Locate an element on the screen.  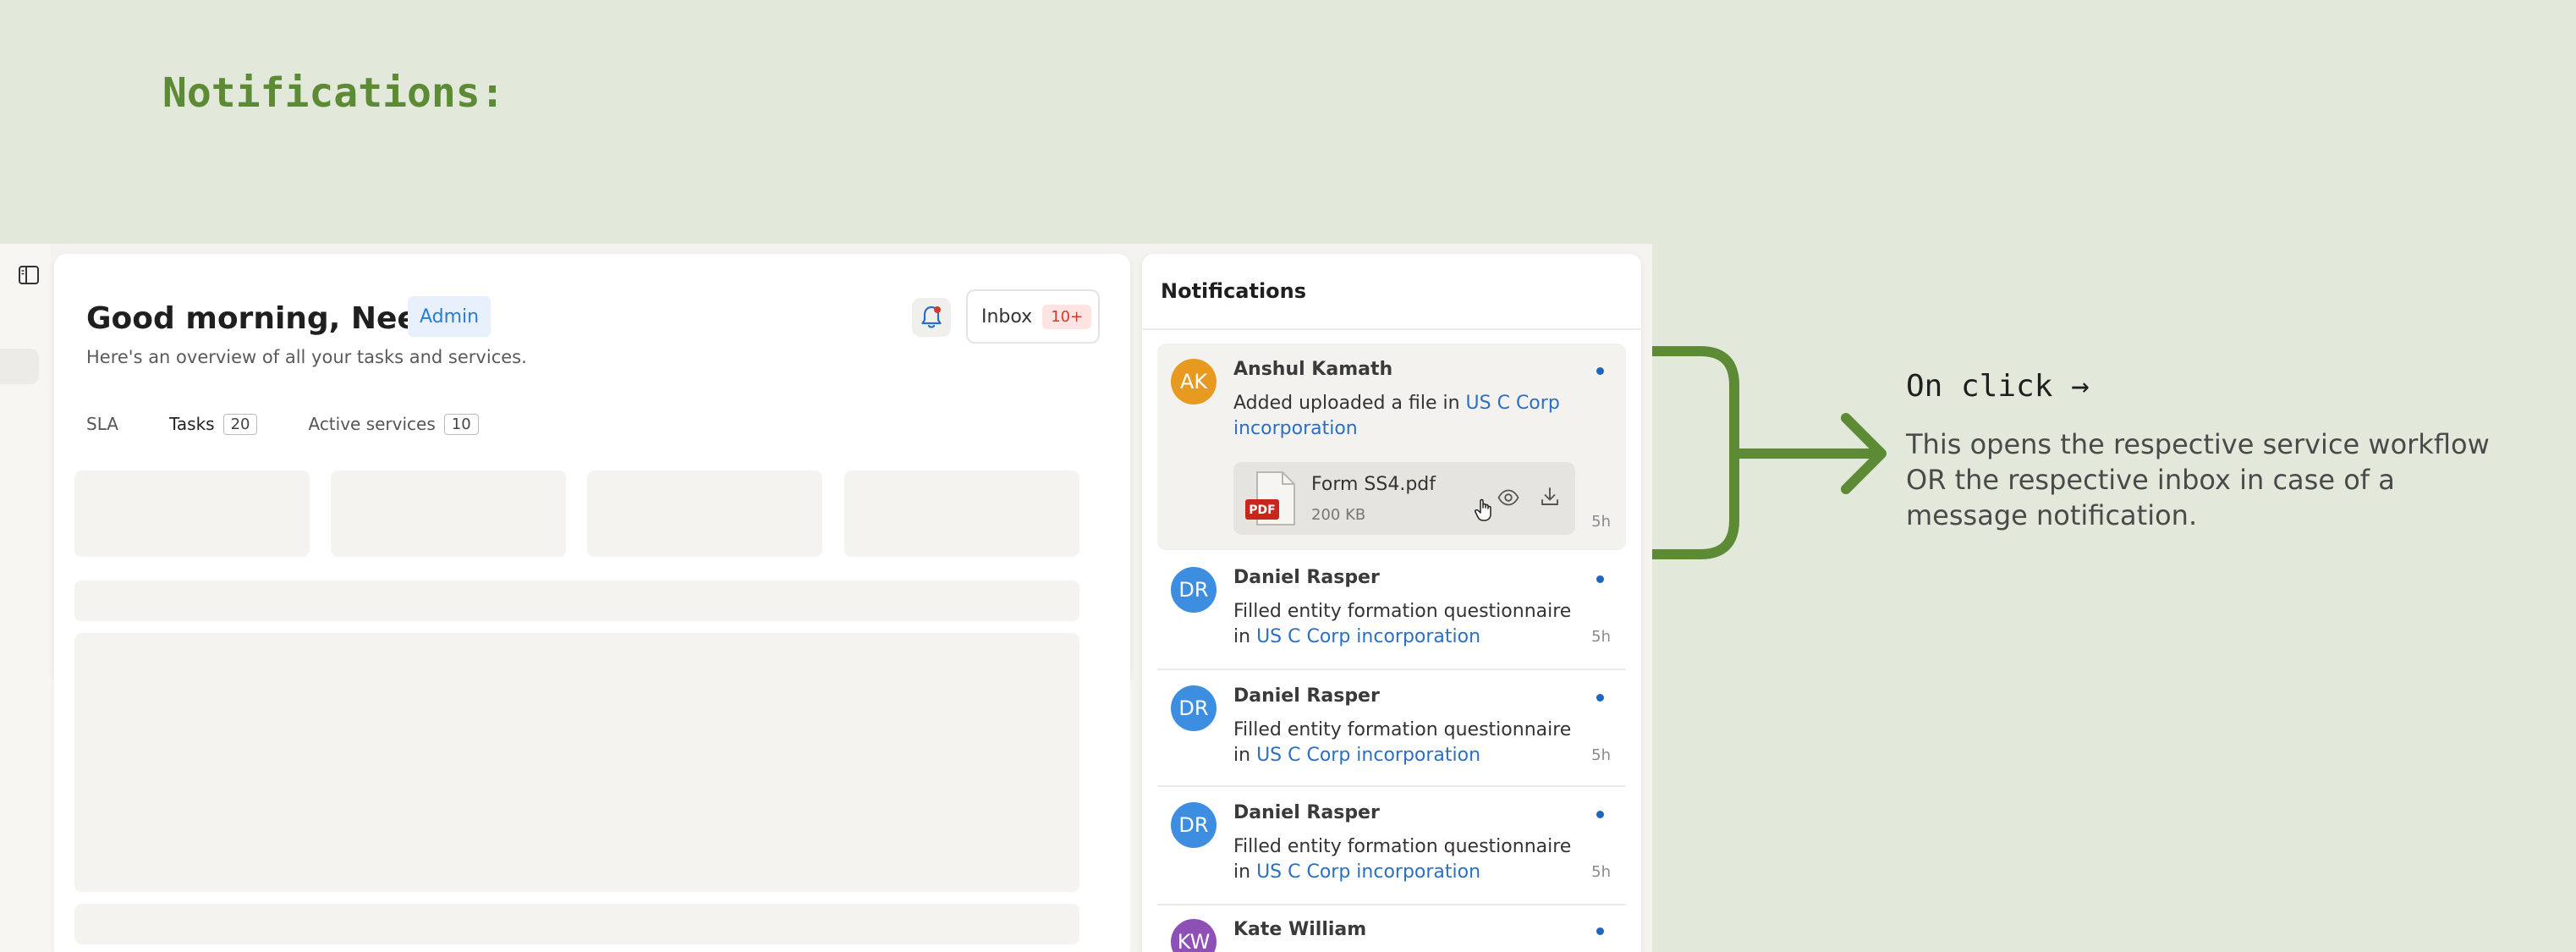
inbox-button: Inbox 10+ is located at coordinates (1033, 316).